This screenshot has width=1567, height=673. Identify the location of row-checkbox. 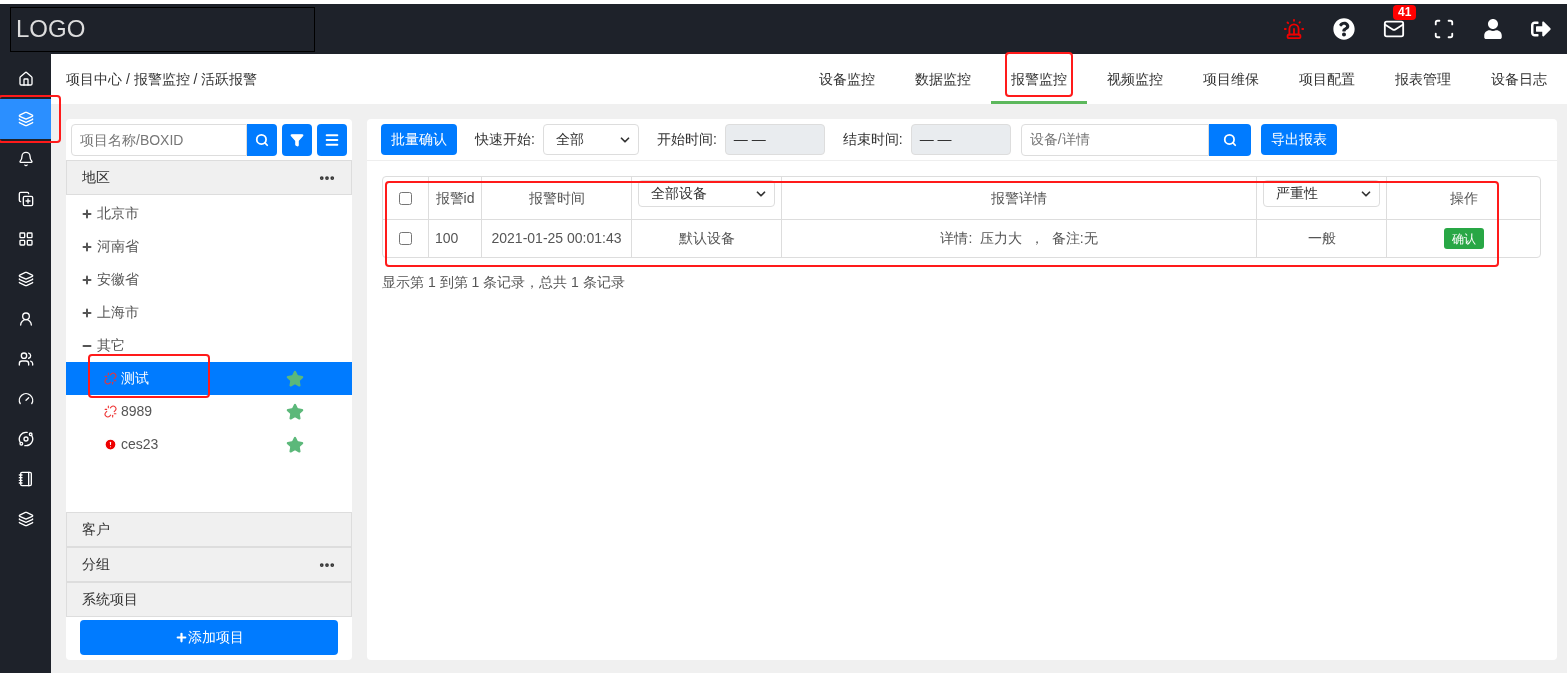
(405, 238).